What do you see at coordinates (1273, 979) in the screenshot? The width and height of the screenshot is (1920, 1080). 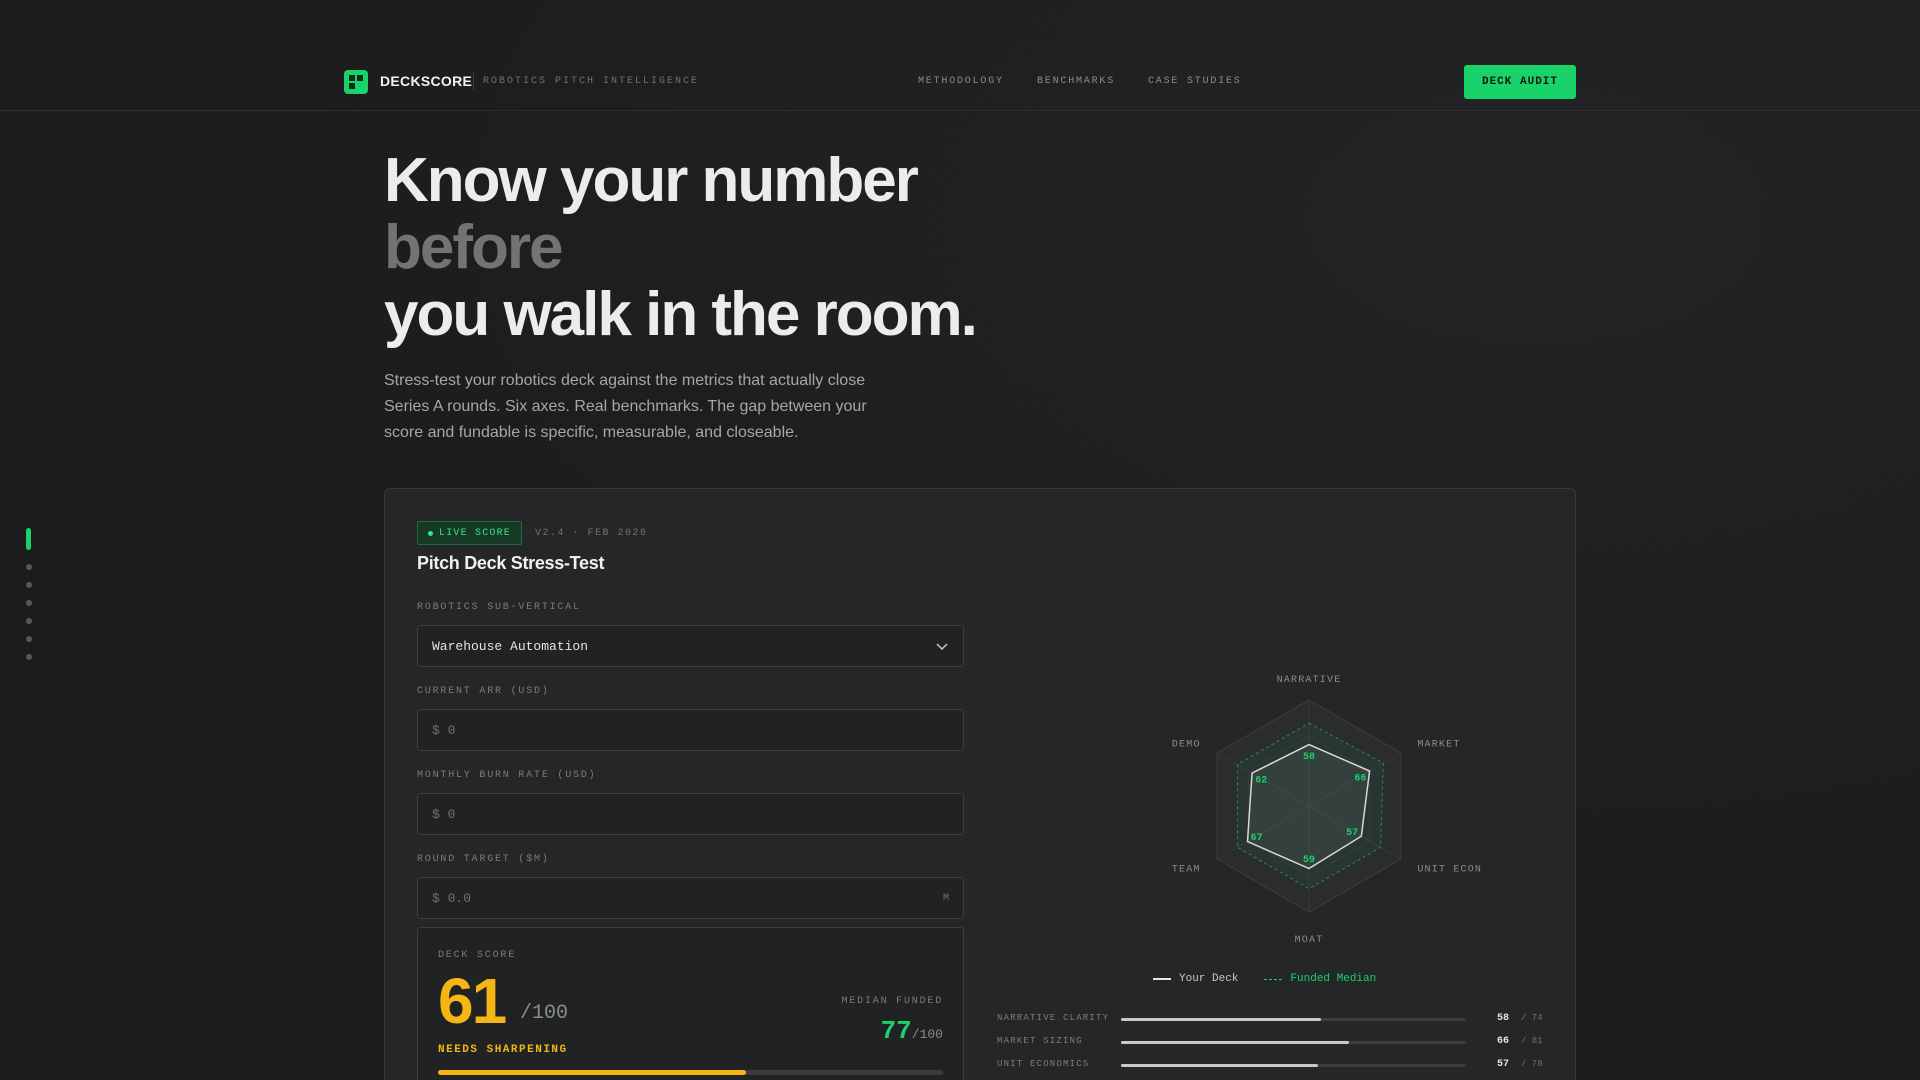 I see `legend-line-green` at bounding box center [1273, 979].